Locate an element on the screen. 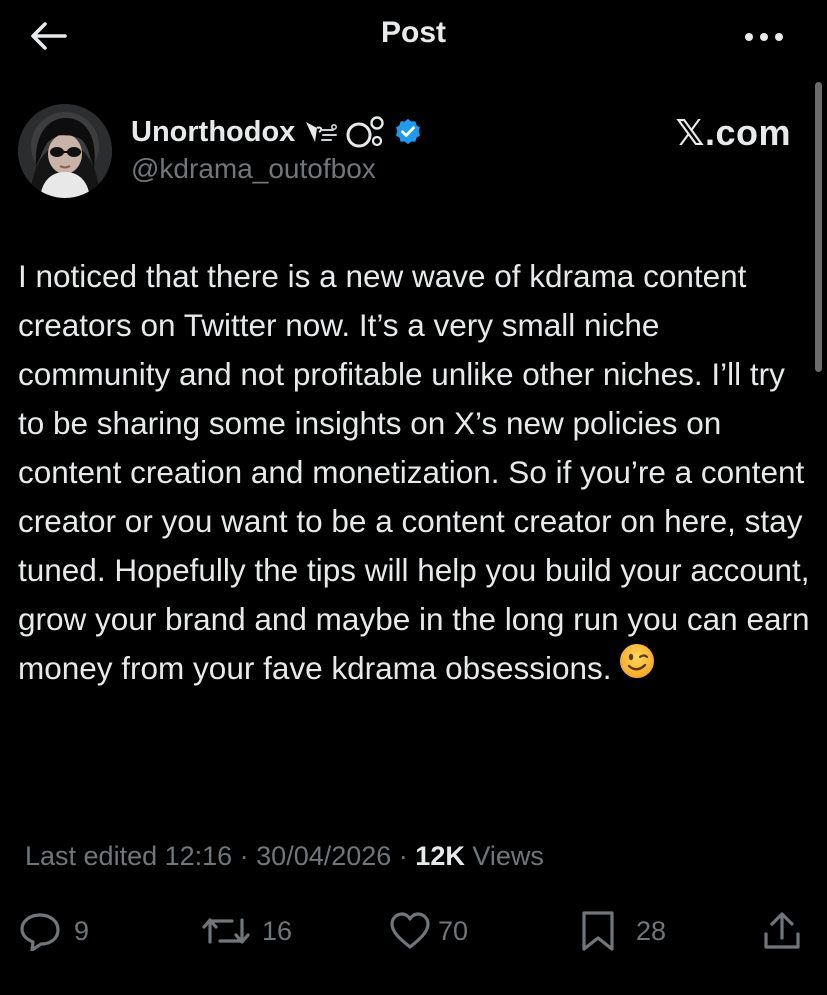 Image resolution: width=827 pixels, height=995 pixels. share-button is located at coordinates (782, 931).